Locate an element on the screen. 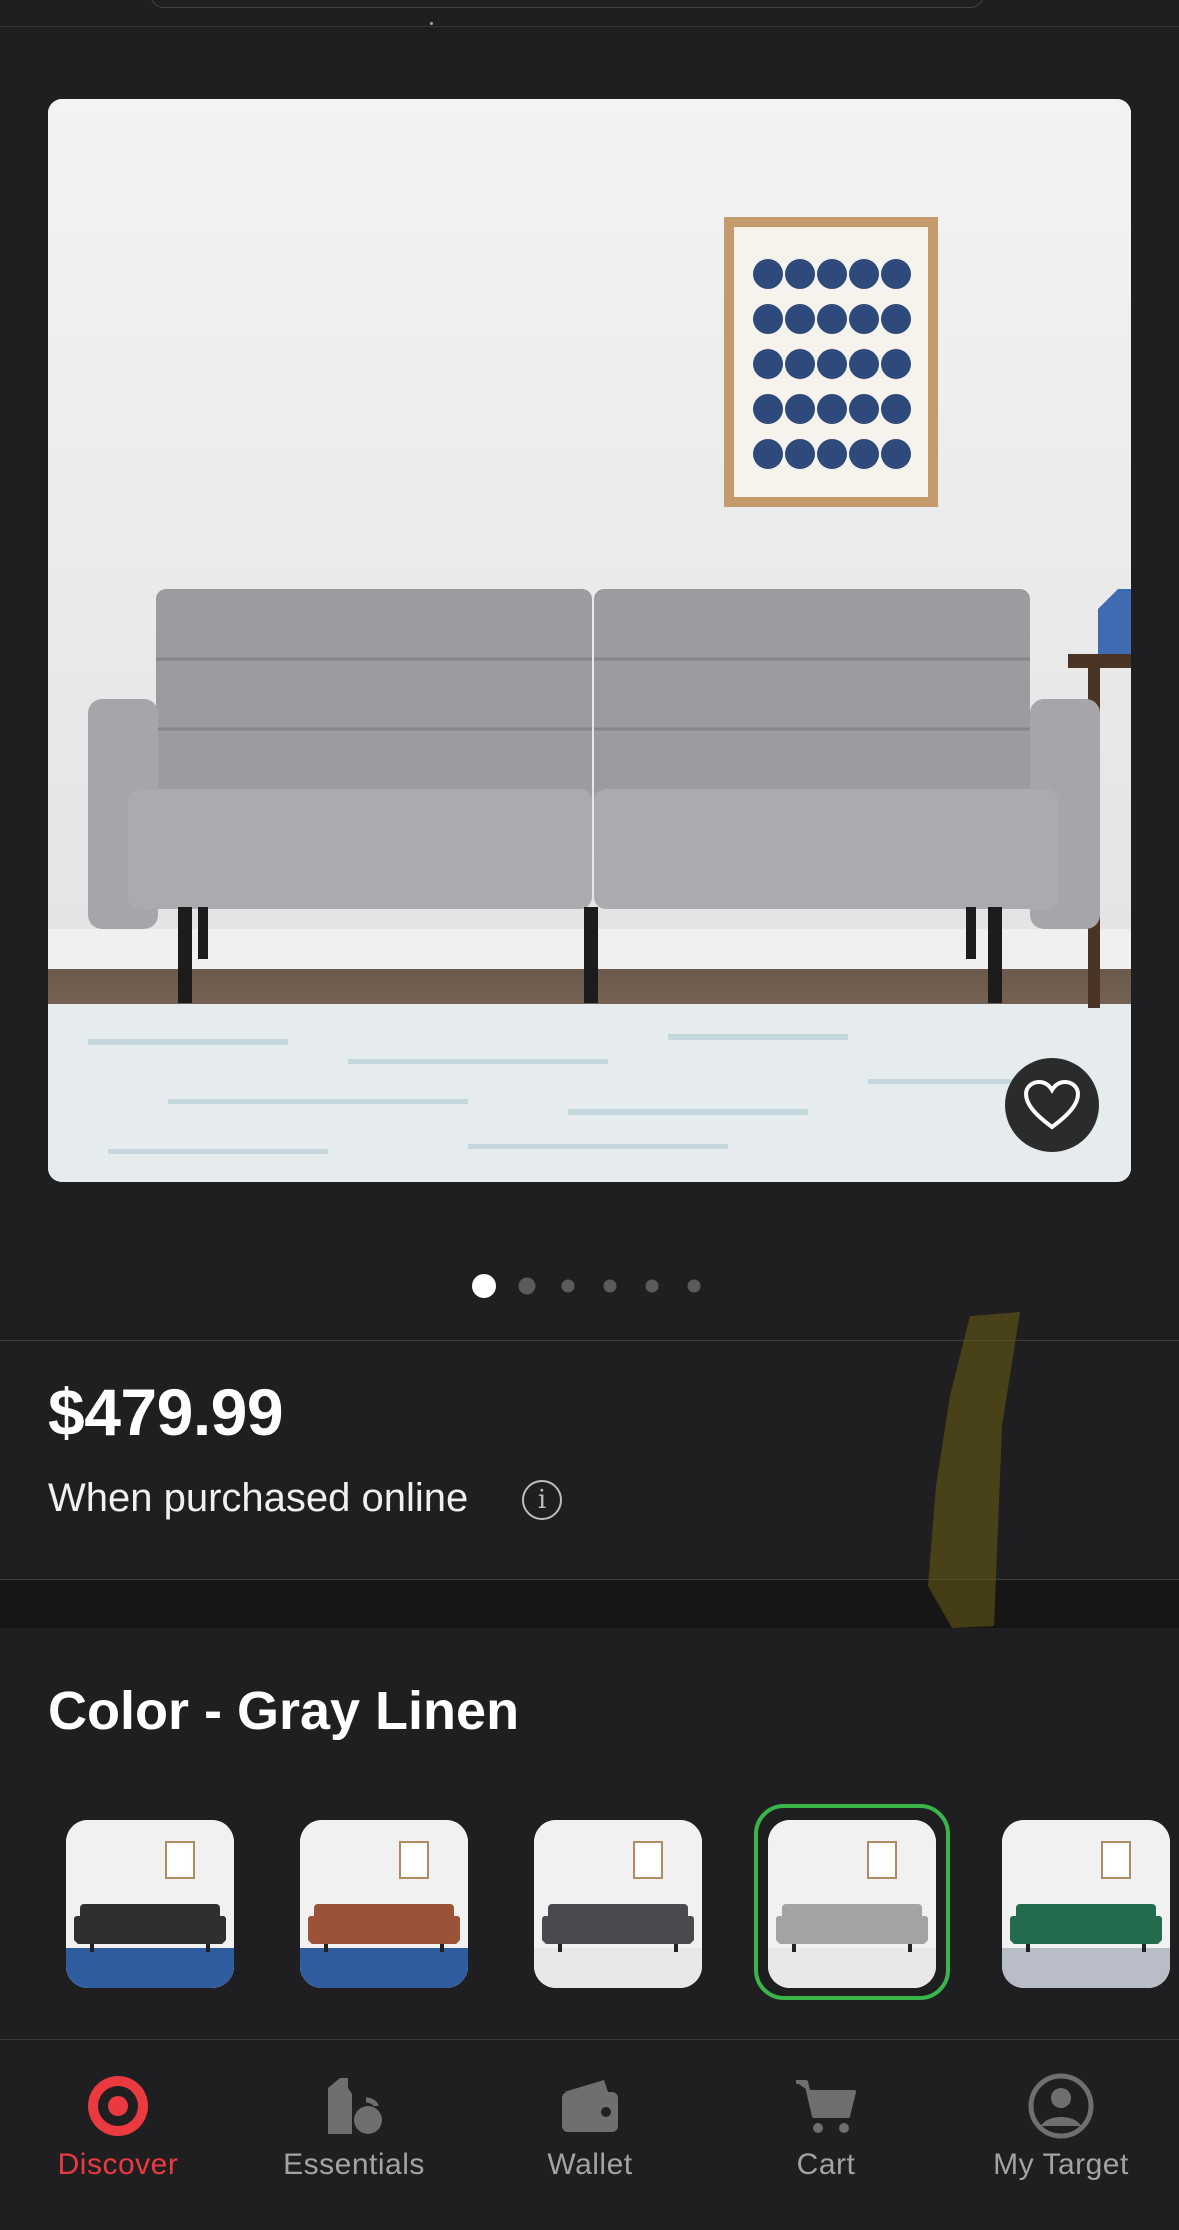 This screenshot has height=2230, width=1179. color-label: Color - Gray Linen is located at coordinates (284, 1711).